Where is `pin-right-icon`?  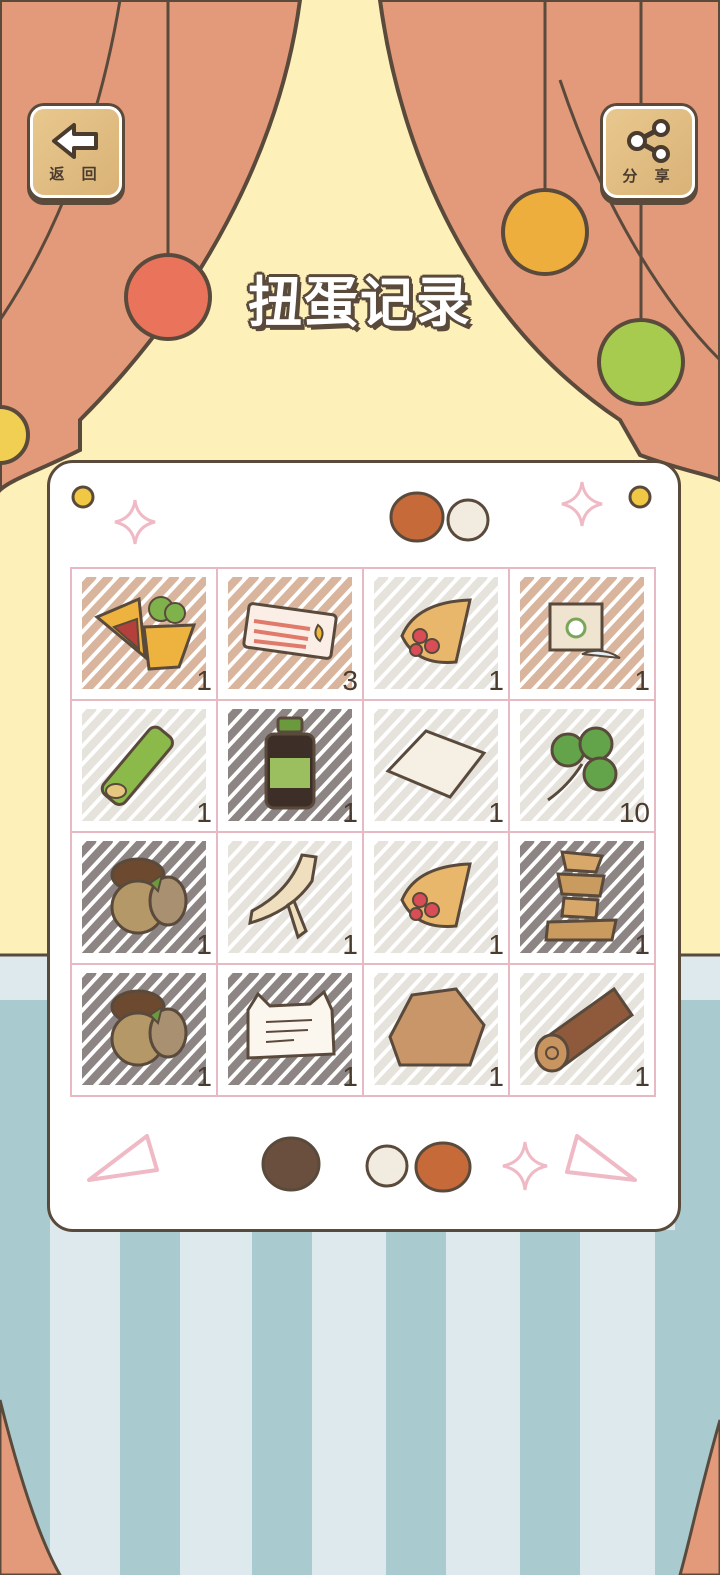 pin-right-icon is located at coordinates (640, 497).